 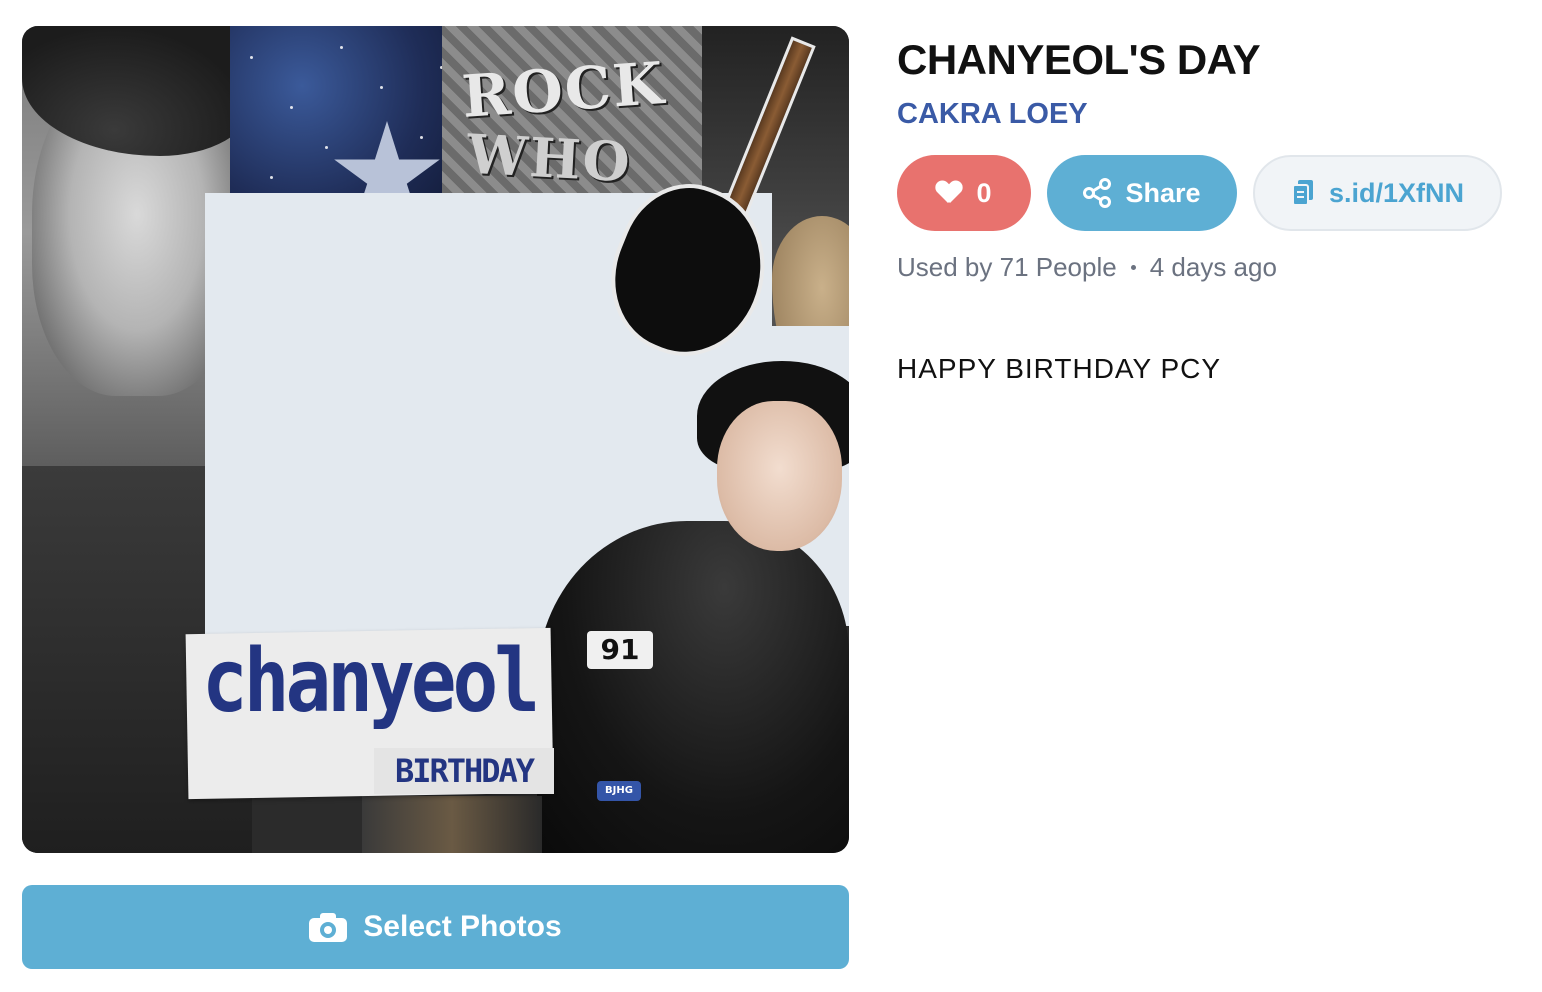 I want to click on like-count: 0, so click(x=984, y=192).